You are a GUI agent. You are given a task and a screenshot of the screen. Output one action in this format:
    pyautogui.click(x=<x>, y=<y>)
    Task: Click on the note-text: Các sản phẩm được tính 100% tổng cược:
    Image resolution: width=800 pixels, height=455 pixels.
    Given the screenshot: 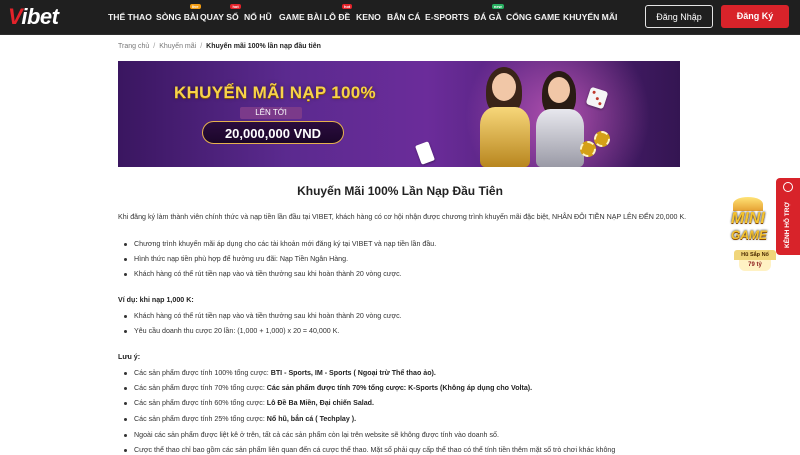 What is the action you would take?
    pyautogui.click(x=202, y=373)
    